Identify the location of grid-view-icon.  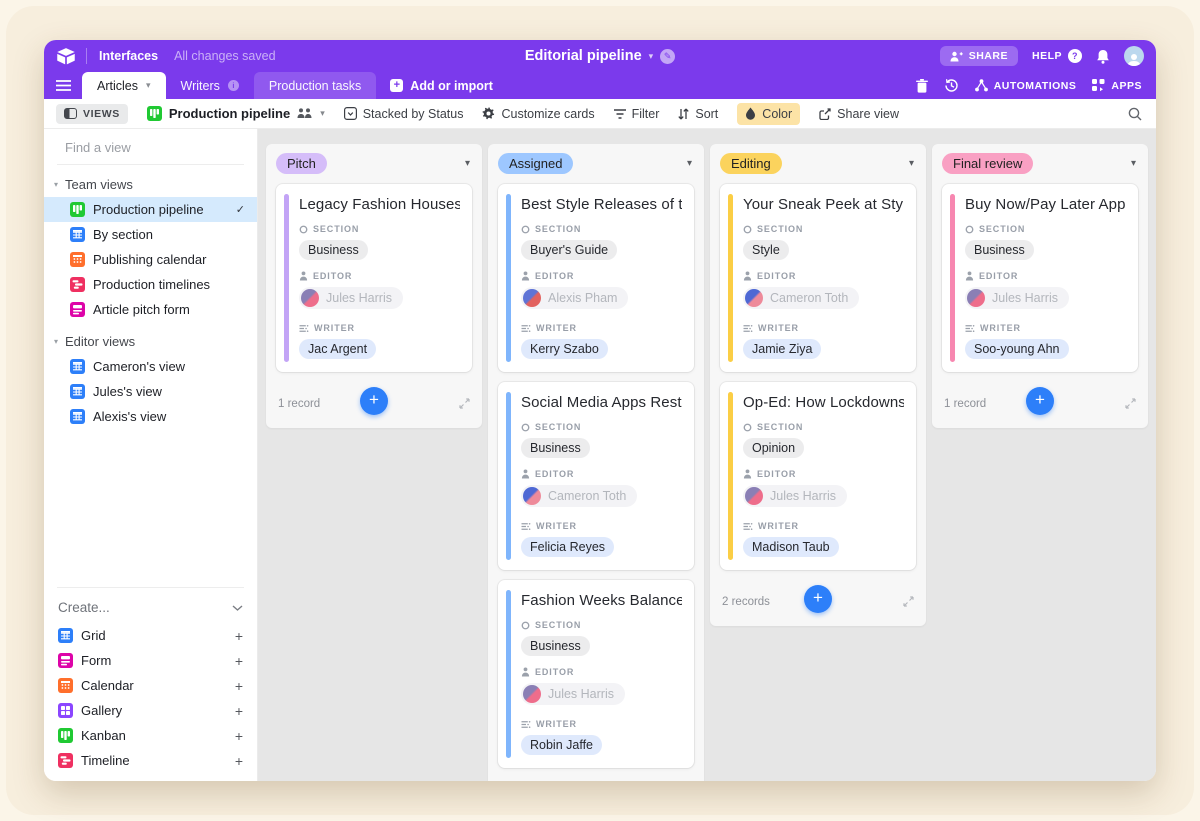
(77, 416).